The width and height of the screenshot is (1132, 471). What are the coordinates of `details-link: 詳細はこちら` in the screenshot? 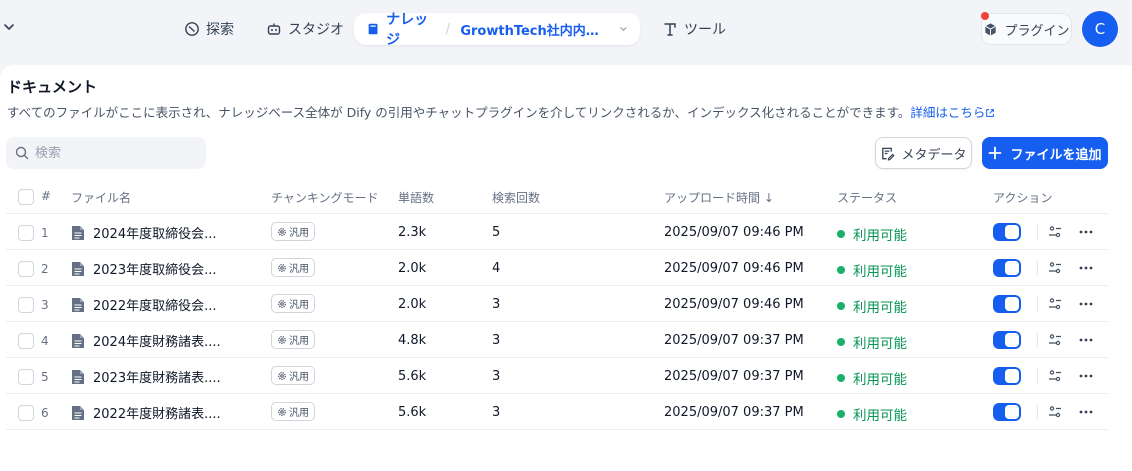 It's located at (952, 112).